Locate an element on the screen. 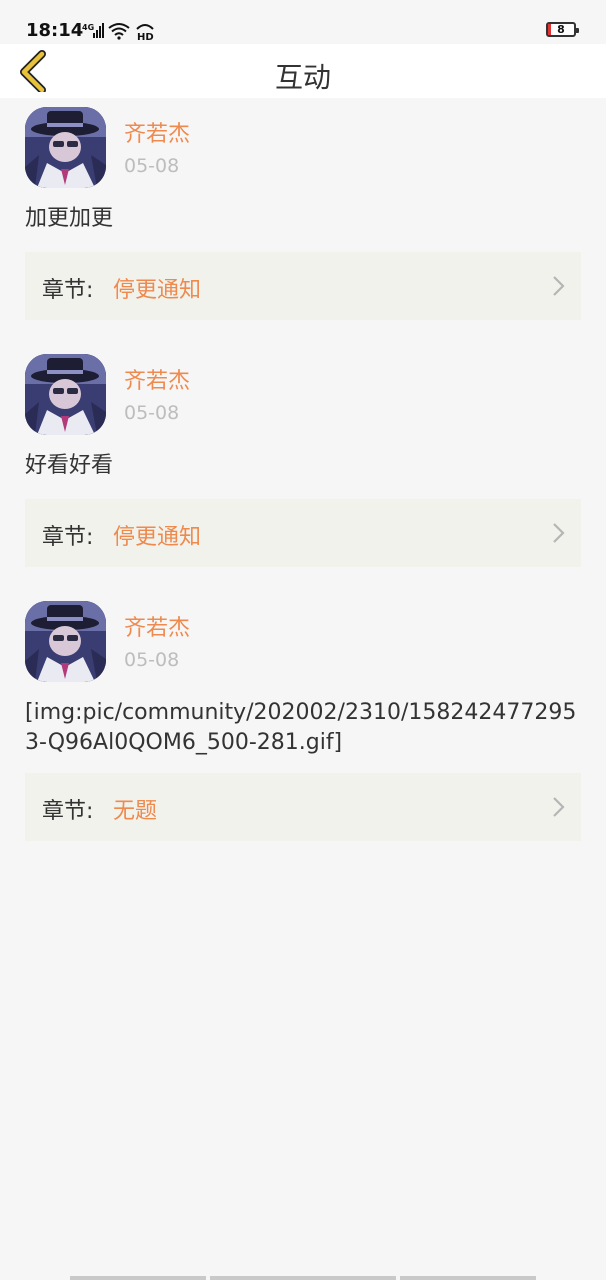 This screenshot has width=606, height=1280. status-bar: 18:14 4G HD 8 is located at coordinates (303, 22).